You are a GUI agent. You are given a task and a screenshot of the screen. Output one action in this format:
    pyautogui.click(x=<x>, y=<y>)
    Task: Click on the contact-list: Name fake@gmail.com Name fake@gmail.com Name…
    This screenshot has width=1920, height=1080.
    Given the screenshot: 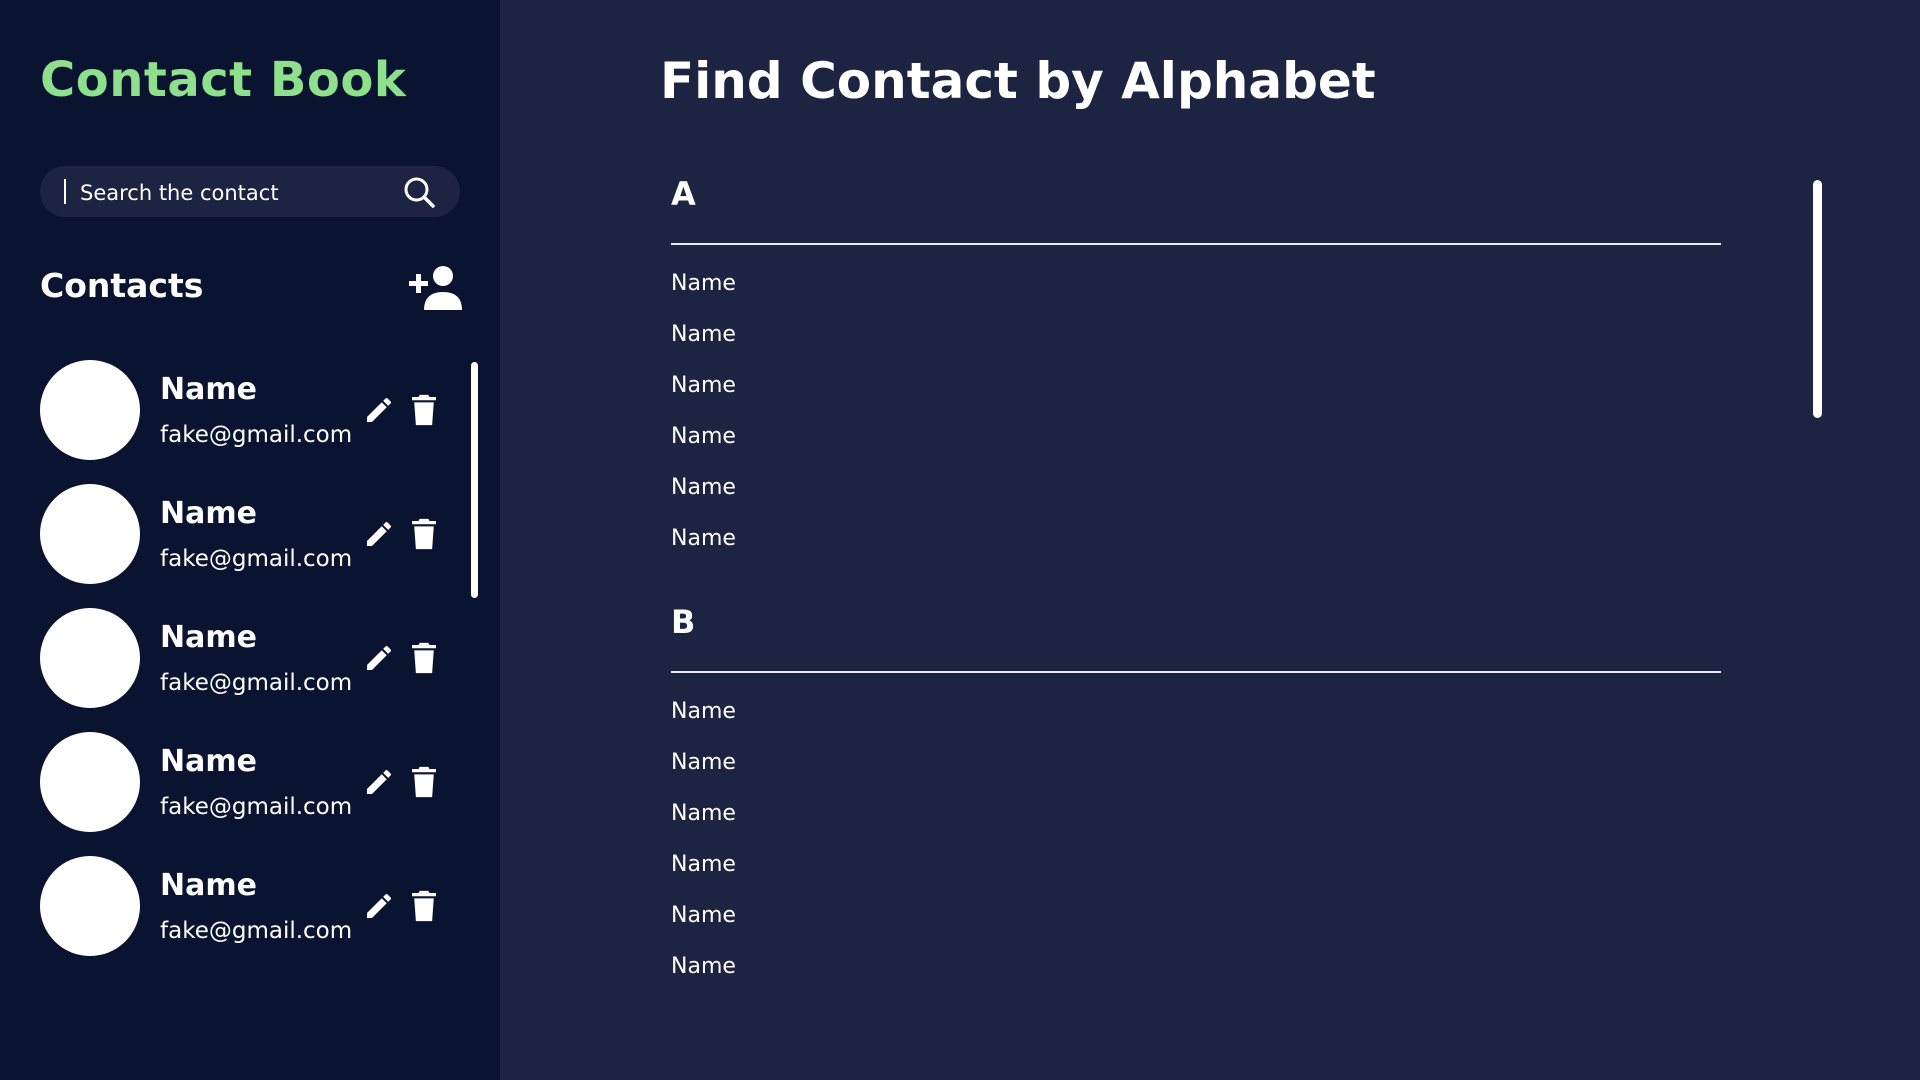 What is the action you would take?
    pyautogui.click(x=250, y=670)
    